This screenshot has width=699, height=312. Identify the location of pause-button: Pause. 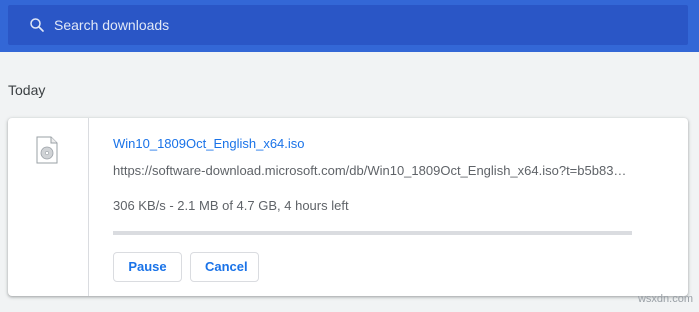
(147, 267).